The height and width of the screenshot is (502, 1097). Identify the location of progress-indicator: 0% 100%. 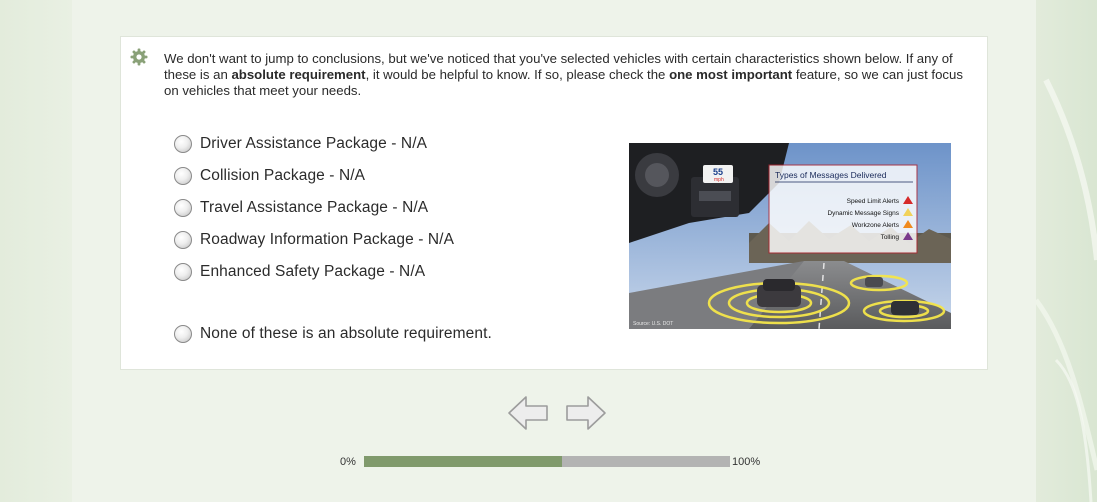
(560, 462).